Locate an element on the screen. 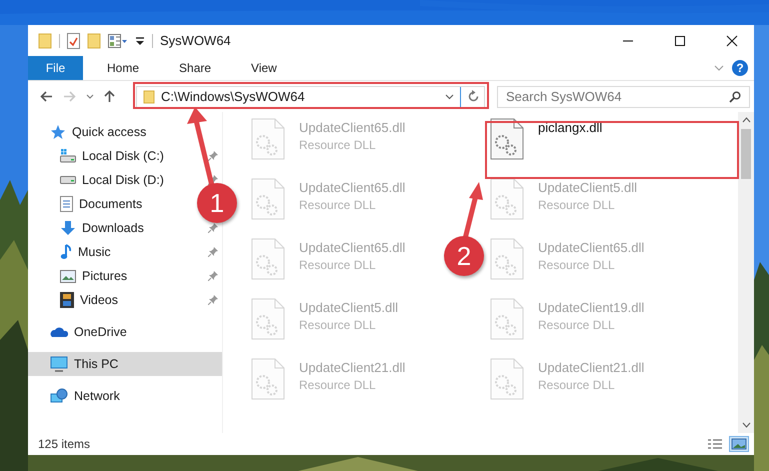 The image size is (769, 471). up-arrow-icon is located at coordinates (109, 96).